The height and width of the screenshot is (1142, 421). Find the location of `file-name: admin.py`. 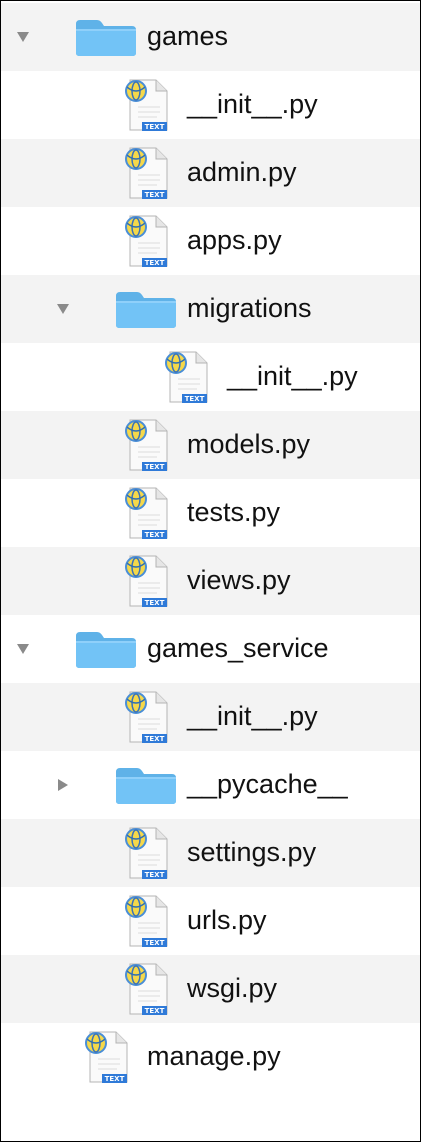

file-name: admin.py is located at coordinates (242, 172).